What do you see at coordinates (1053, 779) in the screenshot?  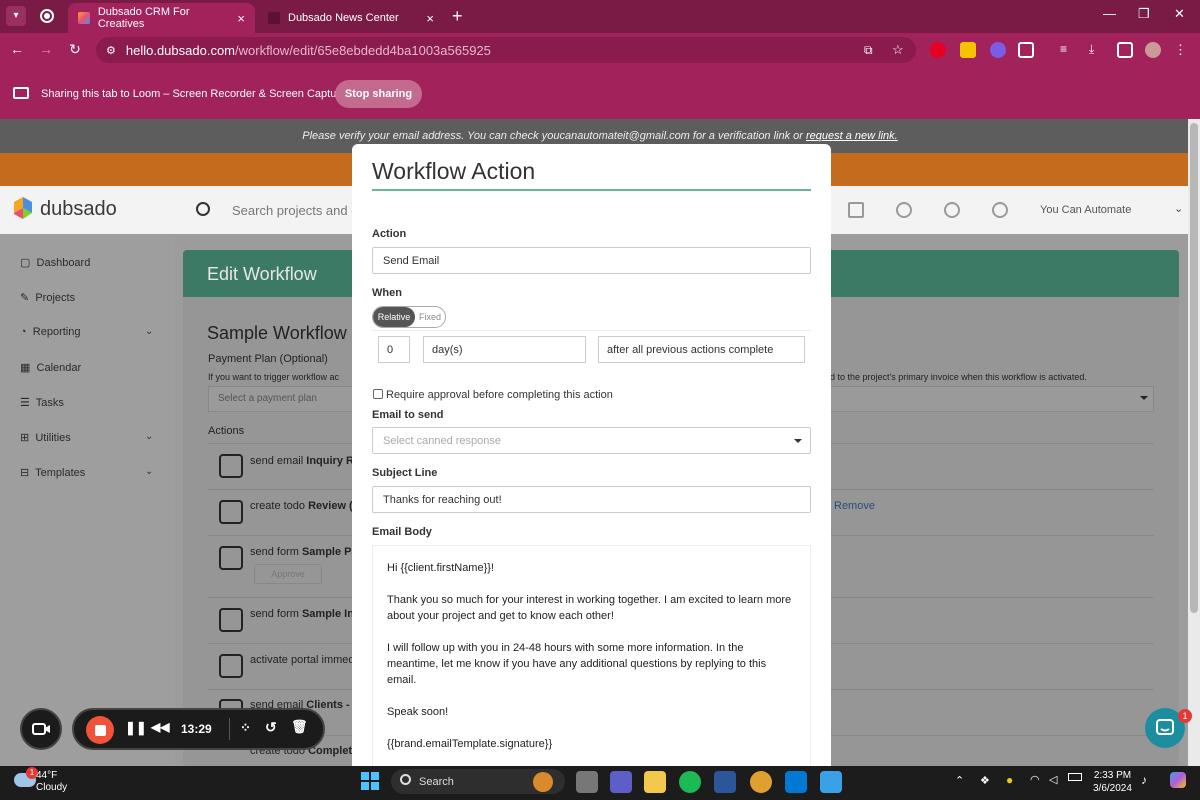 I see `speaker-icon: ◁` at bounding box center [1053, 779].